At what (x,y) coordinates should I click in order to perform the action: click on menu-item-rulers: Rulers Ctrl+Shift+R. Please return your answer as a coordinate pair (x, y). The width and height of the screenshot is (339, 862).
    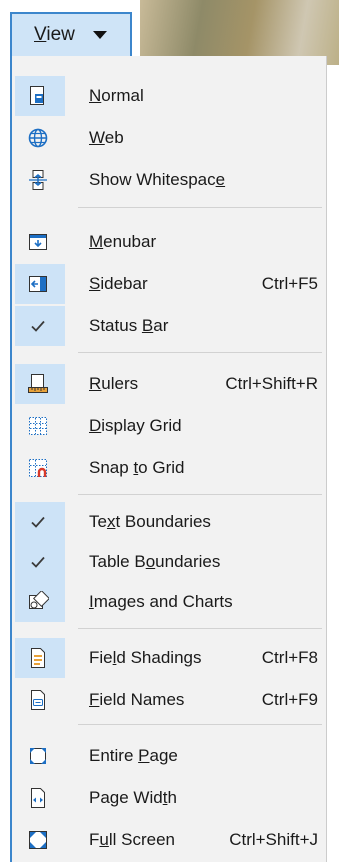
    Looking at the image, I should click on (169, 384).